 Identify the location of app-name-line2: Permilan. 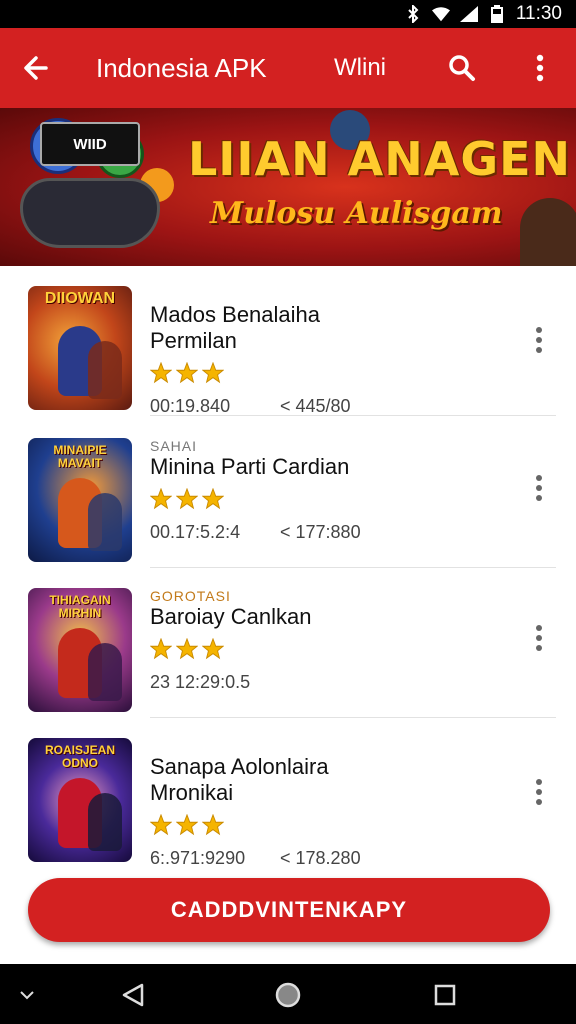
(193, 340).